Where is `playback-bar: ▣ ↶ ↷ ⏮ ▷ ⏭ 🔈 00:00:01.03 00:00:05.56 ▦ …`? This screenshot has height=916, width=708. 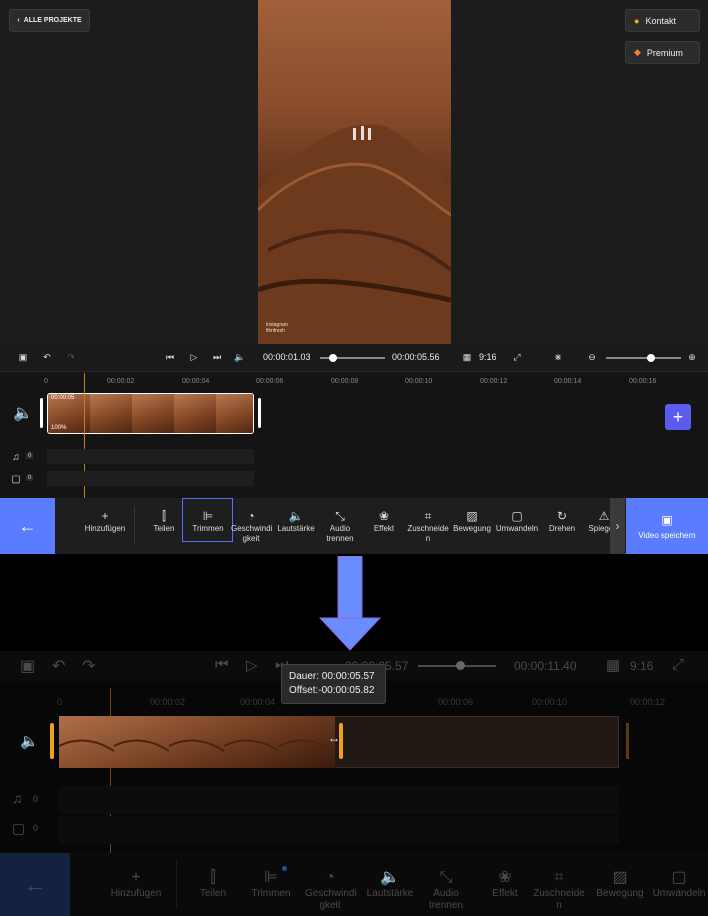 playback-bar: ▣ ↶ ↷ ⏮ ▷ ⏭ 🔈 00:00:01.03 00:00:05.56 ▦ … is located at coordinates (354, 358).